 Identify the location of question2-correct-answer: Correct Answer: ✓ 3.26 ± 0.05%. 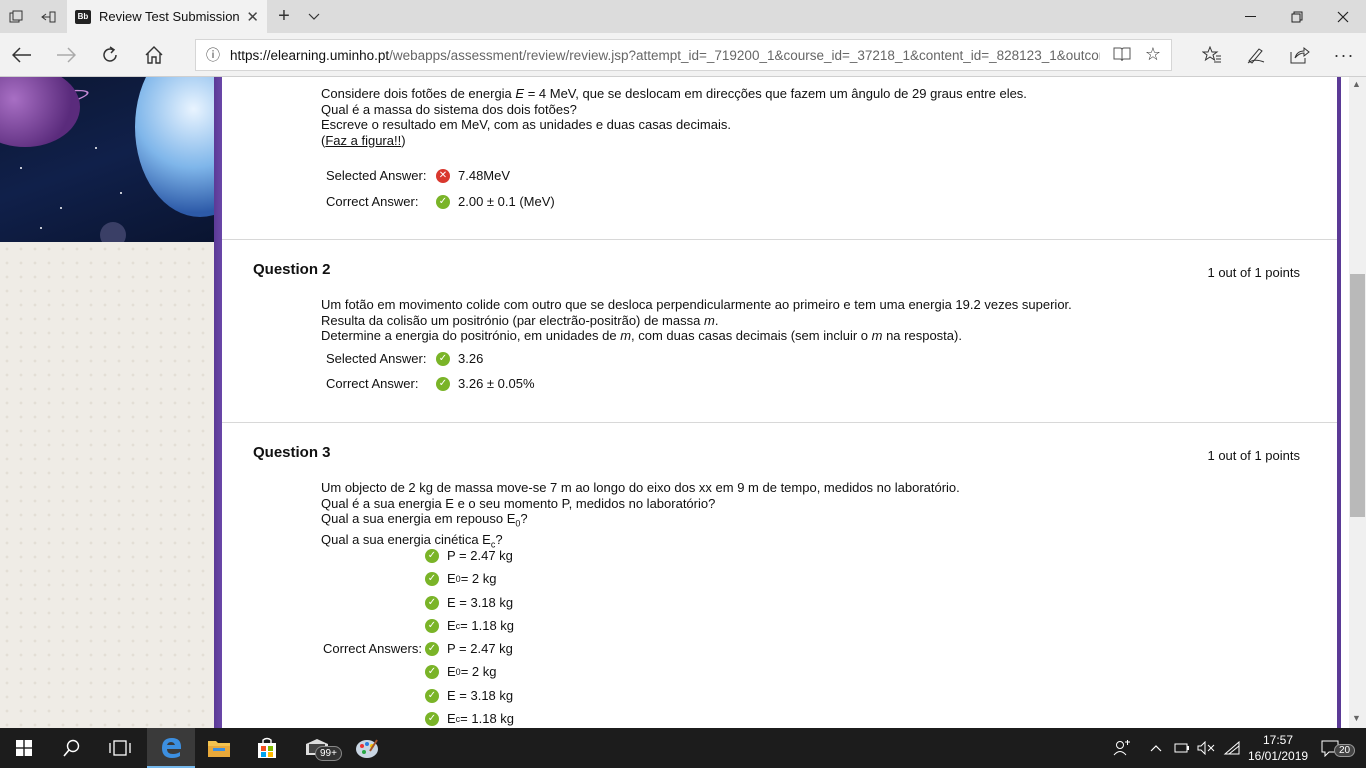
(430, 383).